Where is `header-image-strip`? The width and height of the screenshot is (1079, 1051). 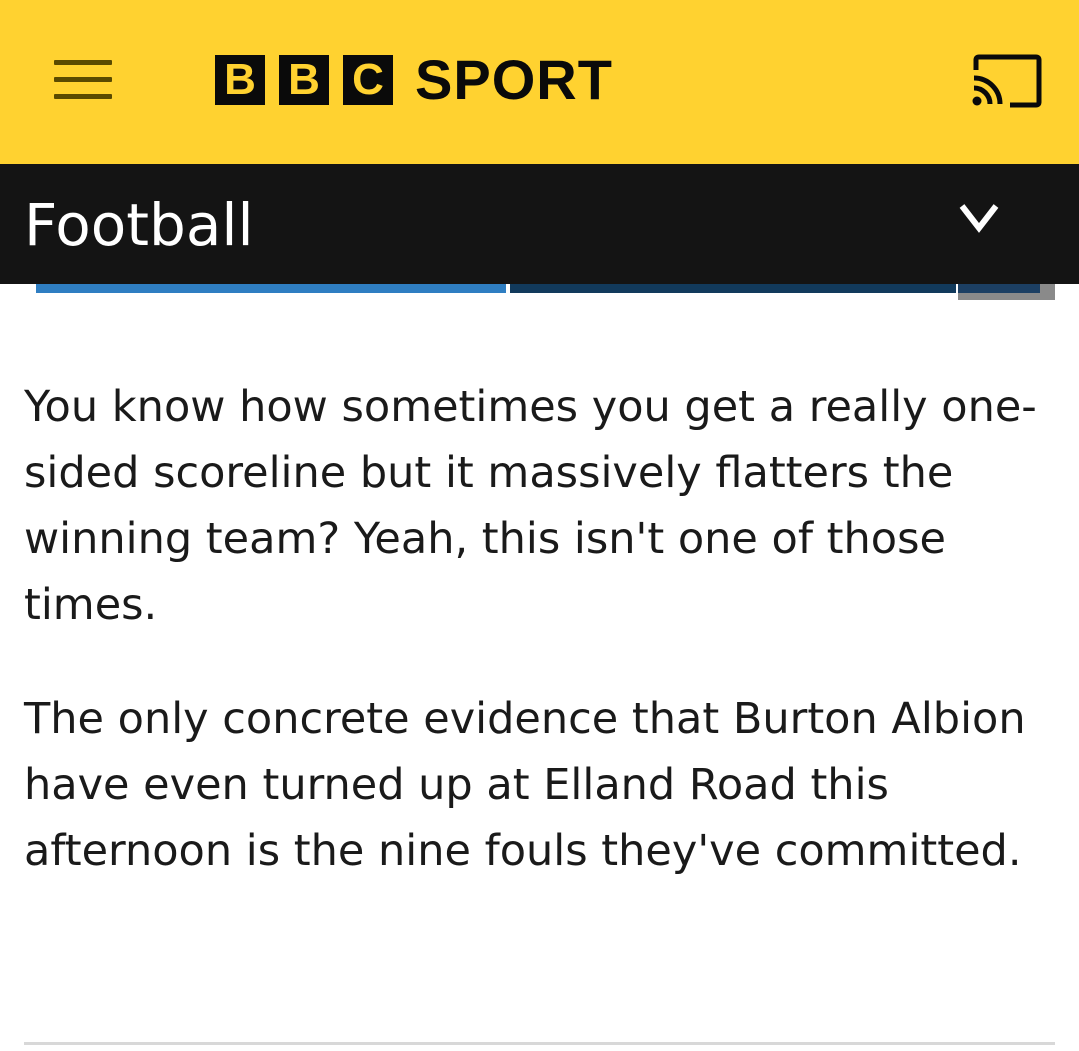
header-image-strip is located at coordinates (539, 292).